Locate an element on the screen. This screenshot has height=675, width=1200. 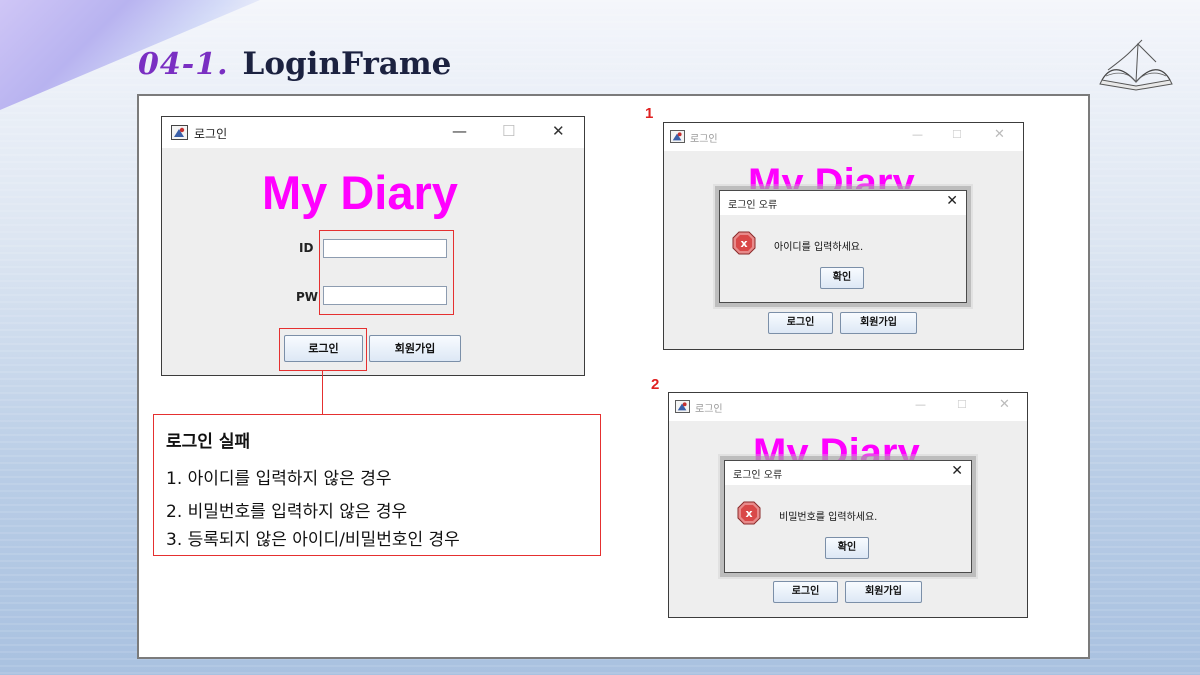
field-highlight-box is located at coordinates (386, 272).